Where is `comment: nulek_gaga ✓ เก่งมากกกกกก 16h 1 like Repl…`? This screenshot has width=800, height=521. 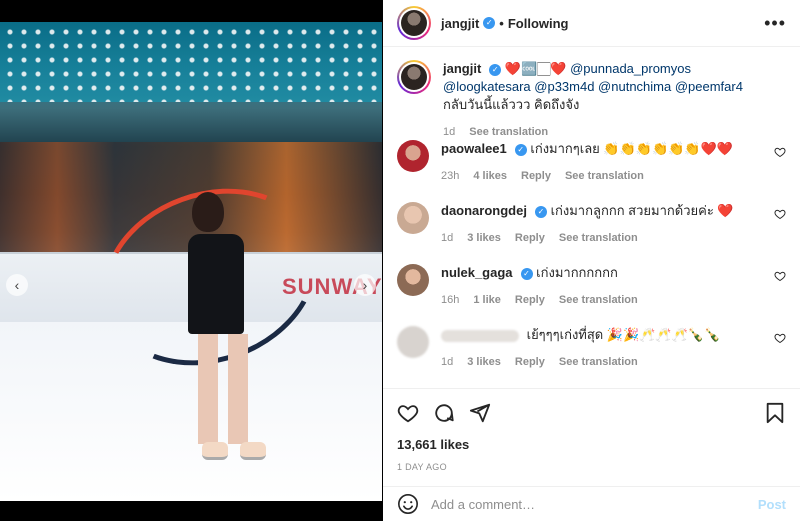 comment: nulek_gaga ✓ เก่งมากกกกกก 16h 1 like Repl… is located at coordinates (591, 295).